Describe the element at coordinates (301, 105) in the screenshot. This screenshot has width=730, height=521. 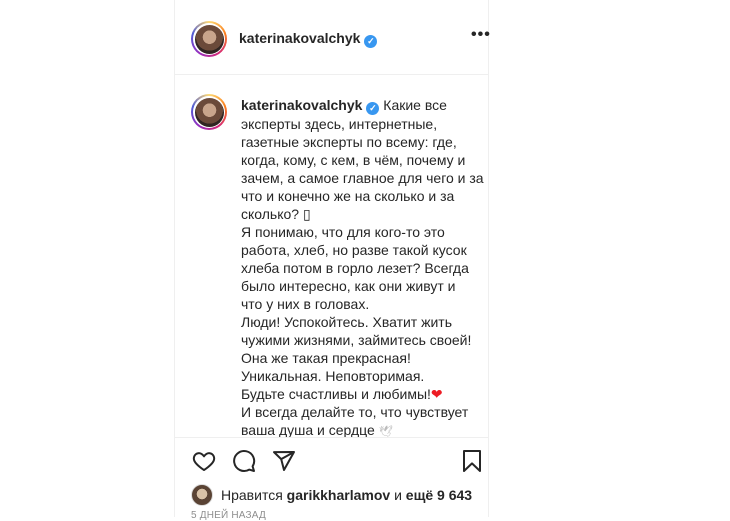
I see `caption-username: katerinakovalchyk` at that location.